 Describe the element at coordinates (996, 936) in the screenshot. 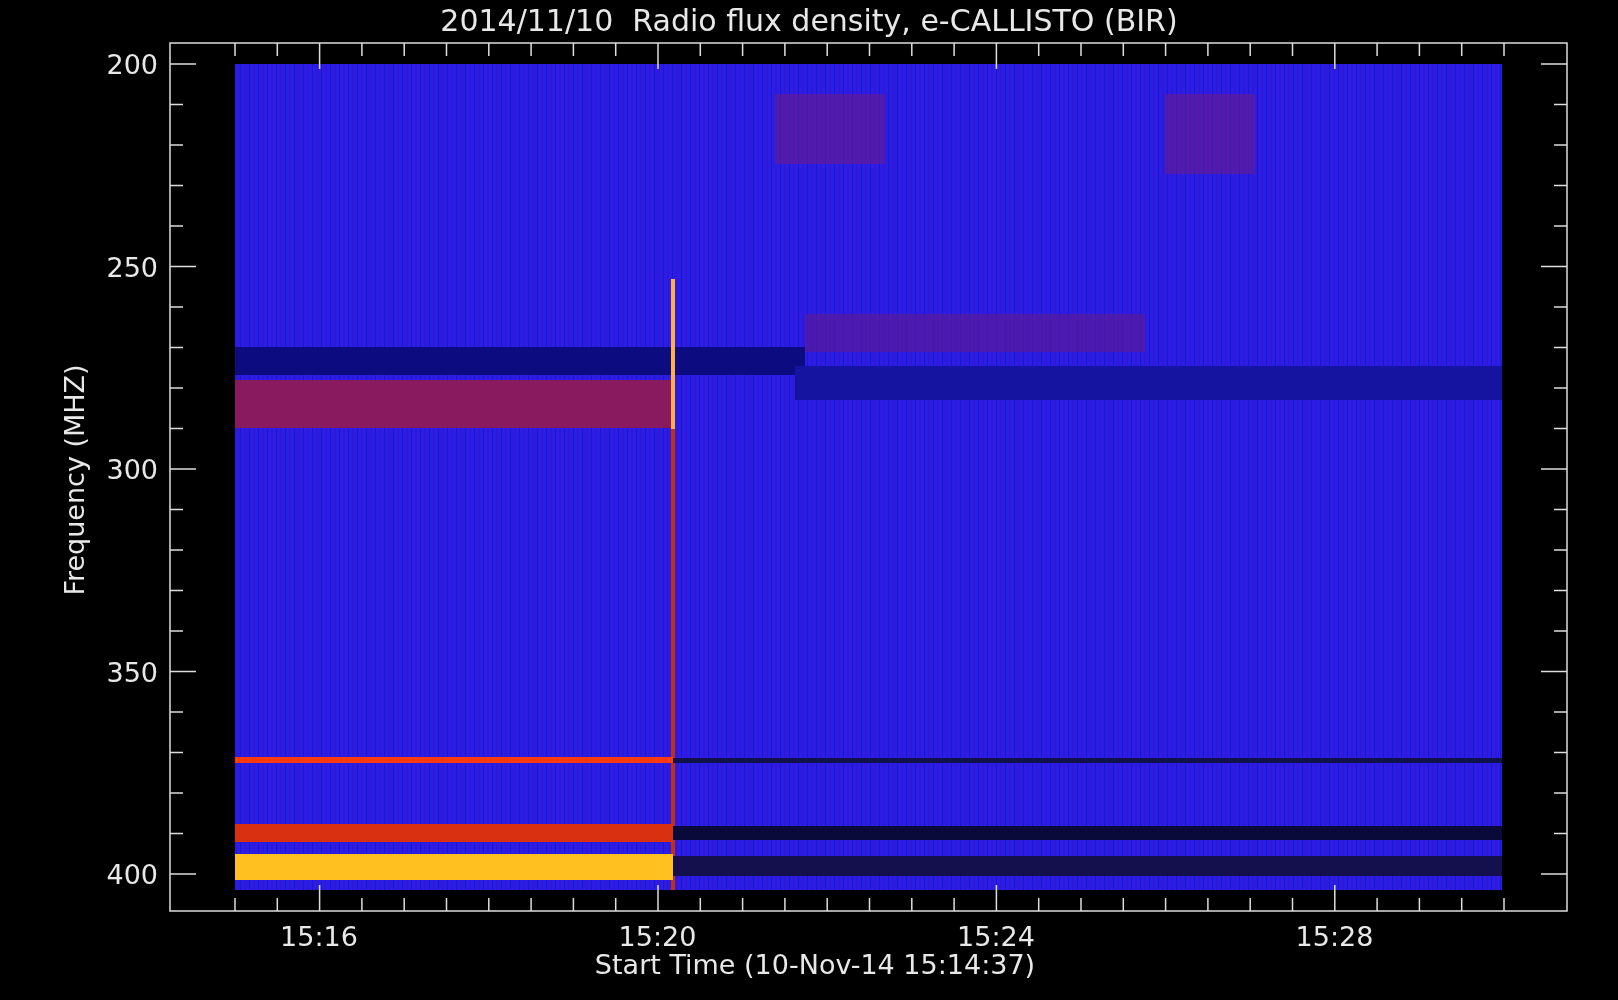

I see `x-tick-label: 15:24` at that location.